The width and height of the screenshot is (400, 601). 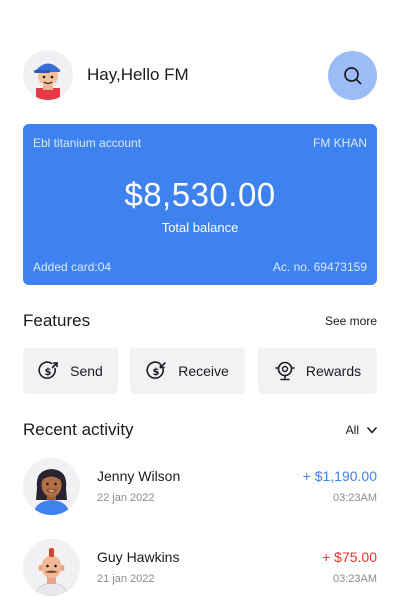 I want to click on total-balance-label: Total balance, so click(x=200, y=227).